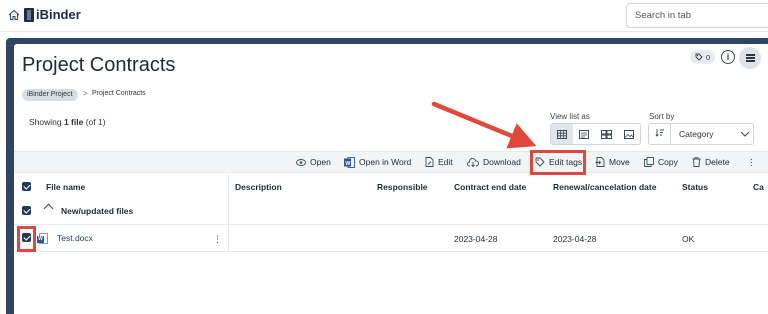 The width and height of the screenshot is (768, 314). I want to click on word-document-icon, so click(42, 238).